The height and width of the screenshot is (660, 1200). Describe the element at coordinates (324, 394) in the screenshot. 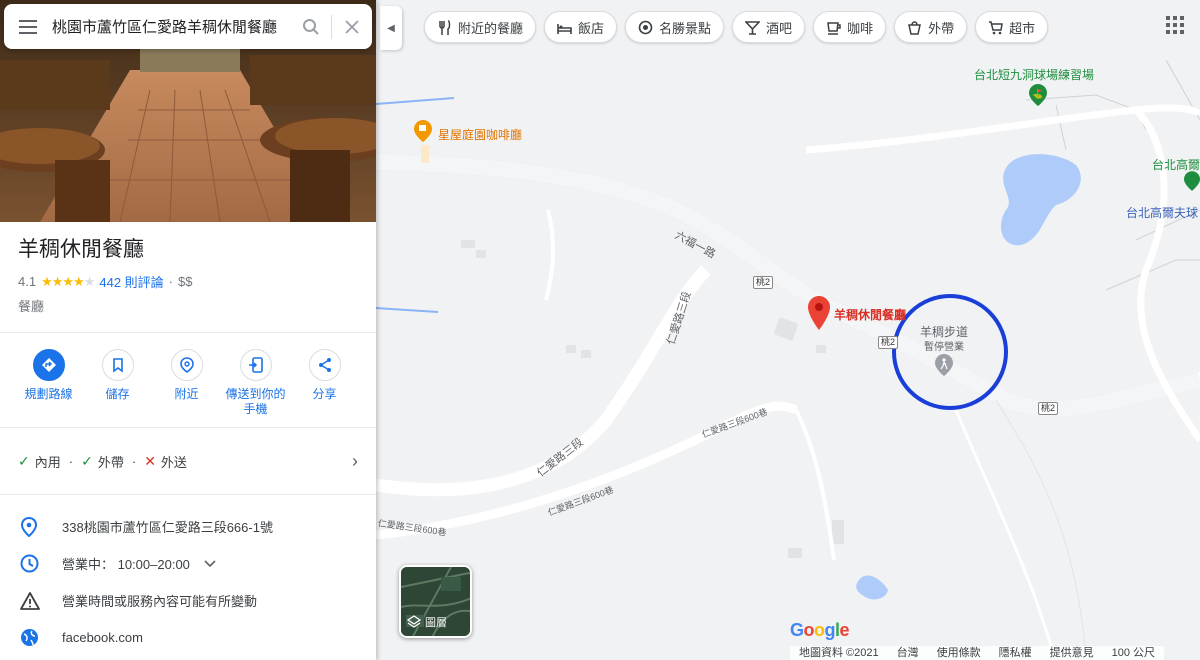

I see `action-label: 分享` at that location.